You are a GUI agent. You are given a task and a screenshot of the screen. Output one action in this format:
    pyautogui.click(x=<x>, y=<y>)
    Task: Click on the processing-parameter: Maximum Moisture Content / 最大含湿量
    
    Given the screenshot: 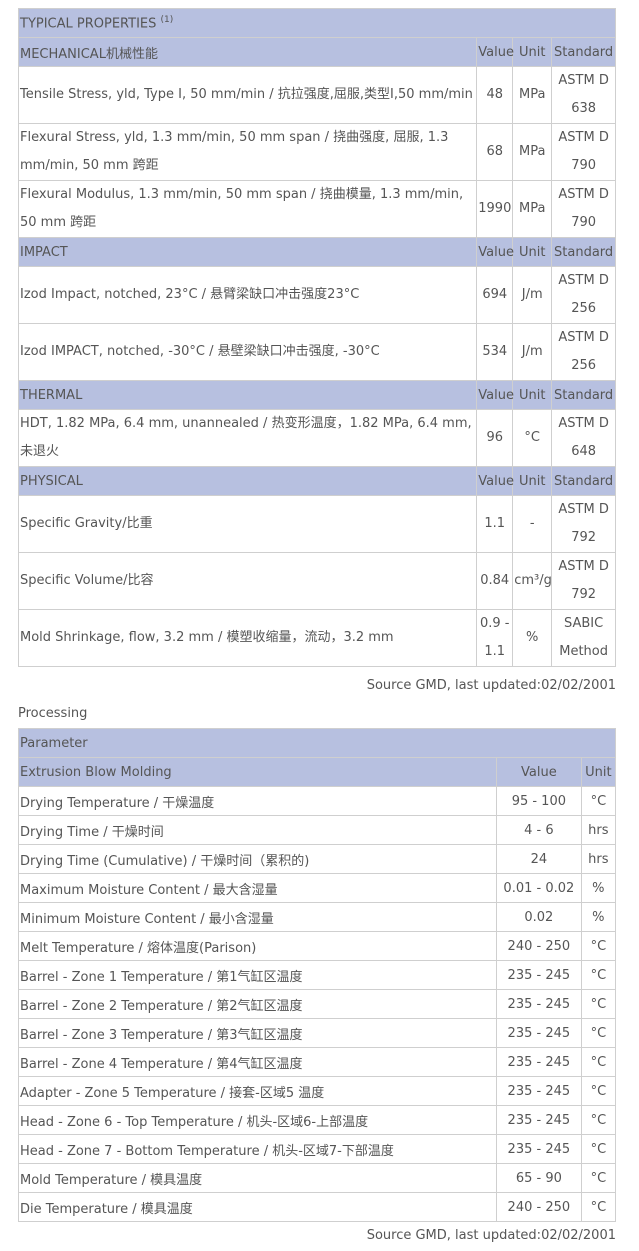 What is the action you would take?
    pyautogui.click(x=257, y=888)
    